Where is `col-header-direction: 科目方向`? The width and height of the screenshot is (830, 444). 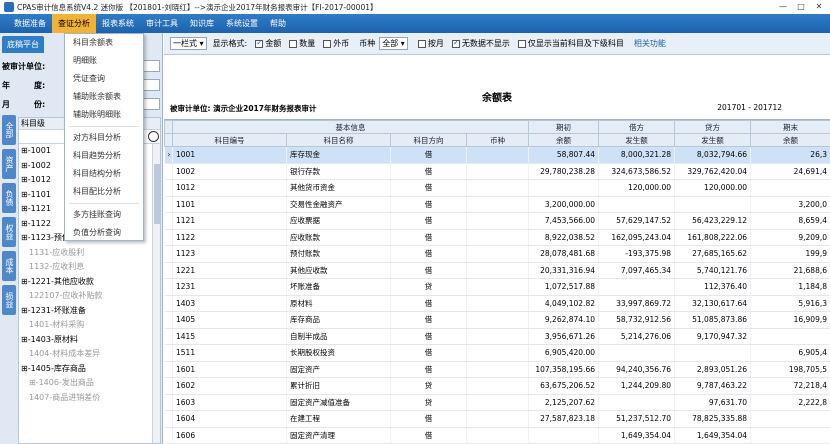 col-header-direction: 科目方向 is located at coordinates (428, 140).